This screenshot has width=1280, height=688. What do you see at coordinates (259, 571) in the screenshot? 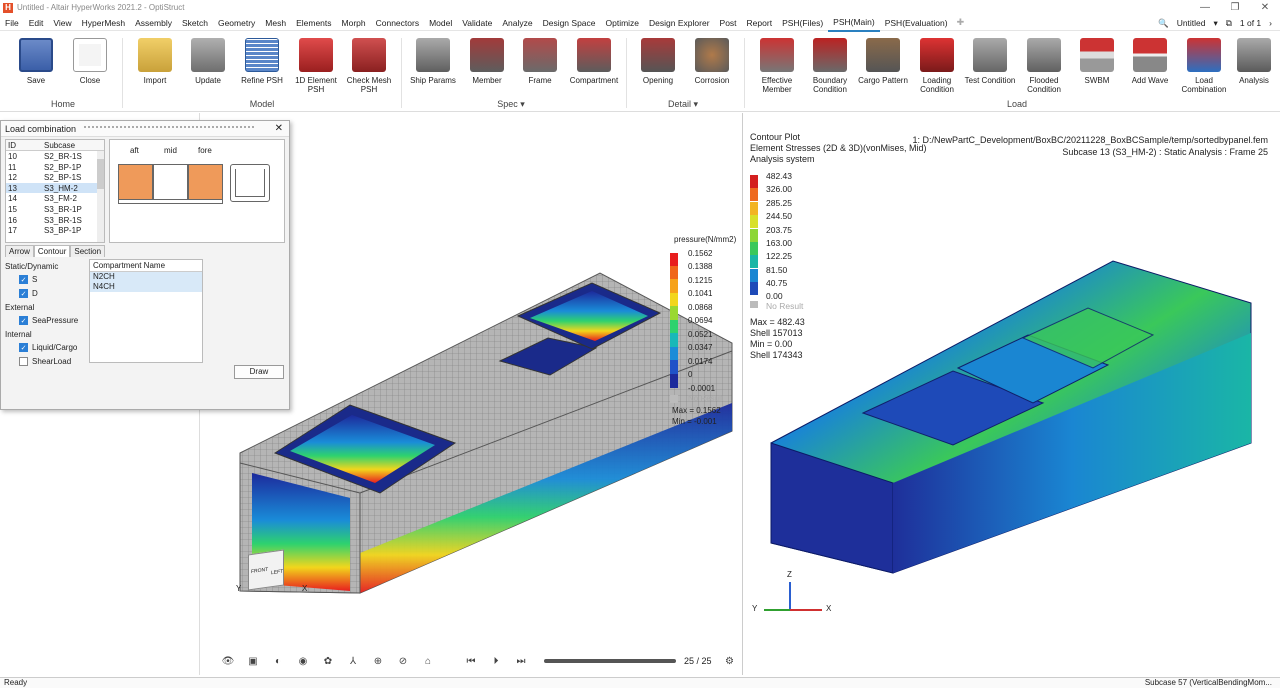
I see `viewcube-front: FRONT` at bounding box center [259, 571].